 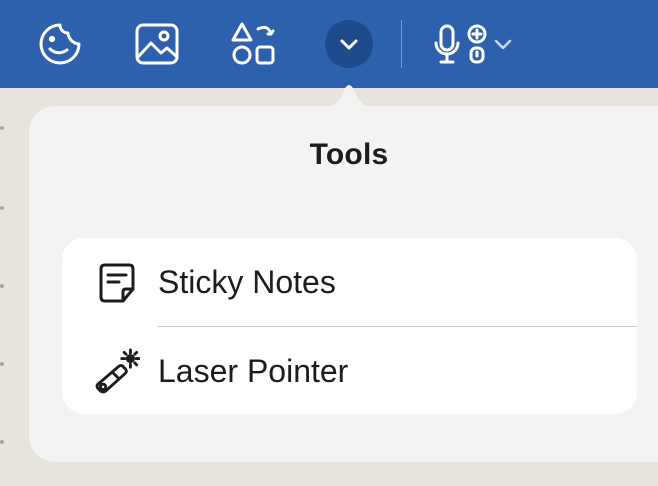 What do you see at coordinates (117, 371) in the screenshot?
I see `laser-pointer-icon` at bounding box center [117, 371].